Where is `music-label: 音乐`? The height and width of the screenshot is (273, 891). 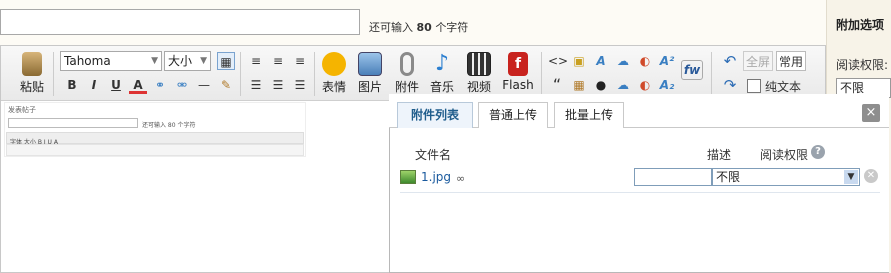
music-label: 音乐 is located at coordinates (441, 87).